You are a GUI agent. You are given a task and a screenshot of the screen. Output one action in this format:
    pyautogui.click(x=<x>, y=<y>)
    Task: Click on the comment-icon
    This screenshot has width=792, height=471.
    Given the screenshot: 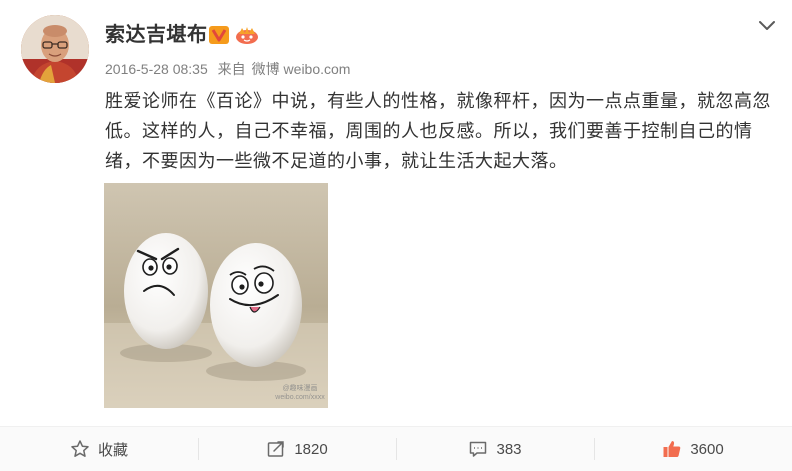 What is the action you would take?
    pyautogui.click(x=478, y=449)
    